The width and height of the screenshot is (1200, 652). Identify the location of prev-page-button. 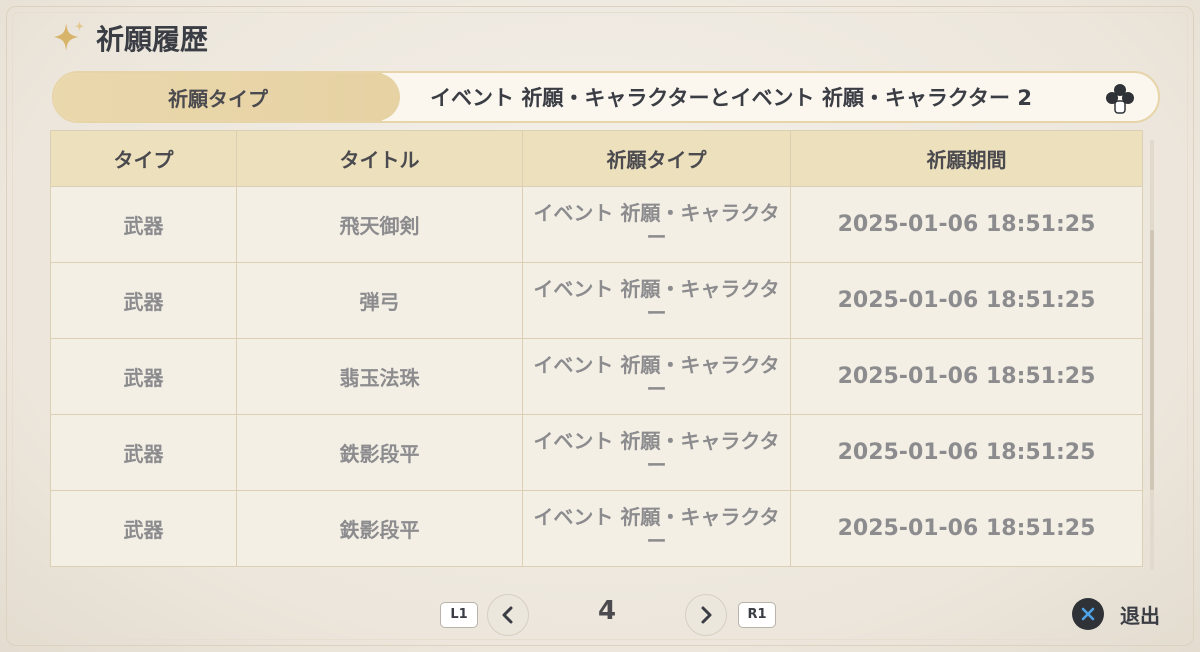
(508, 615).